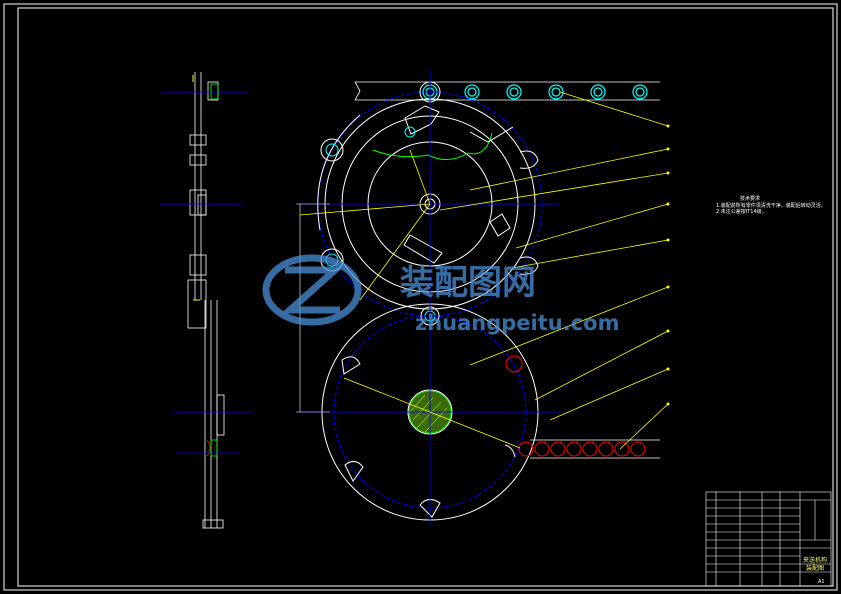  What do you see at coordinates (312, 290) in the screenshot?
I see `watermark-z-mark` at bounding box center [312, 290].